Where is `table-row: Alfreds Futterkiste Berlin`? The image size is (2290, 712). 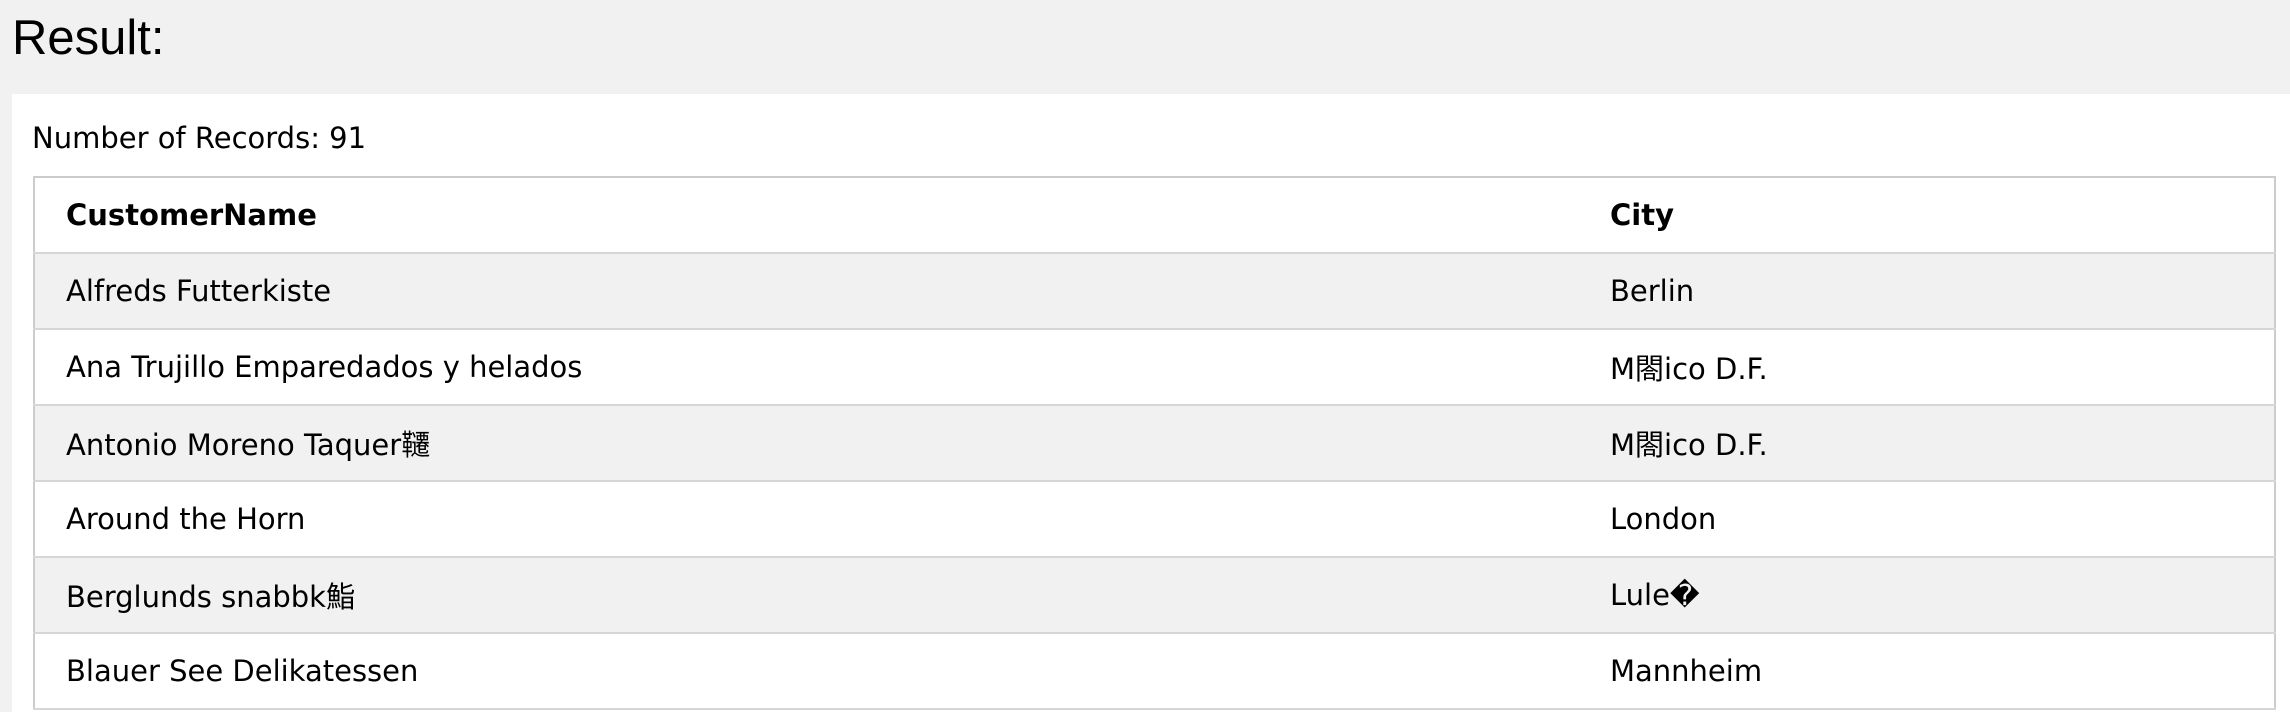
table-row: Alfreds Futterkiste Berlin is located at coordinates (1154, 291).